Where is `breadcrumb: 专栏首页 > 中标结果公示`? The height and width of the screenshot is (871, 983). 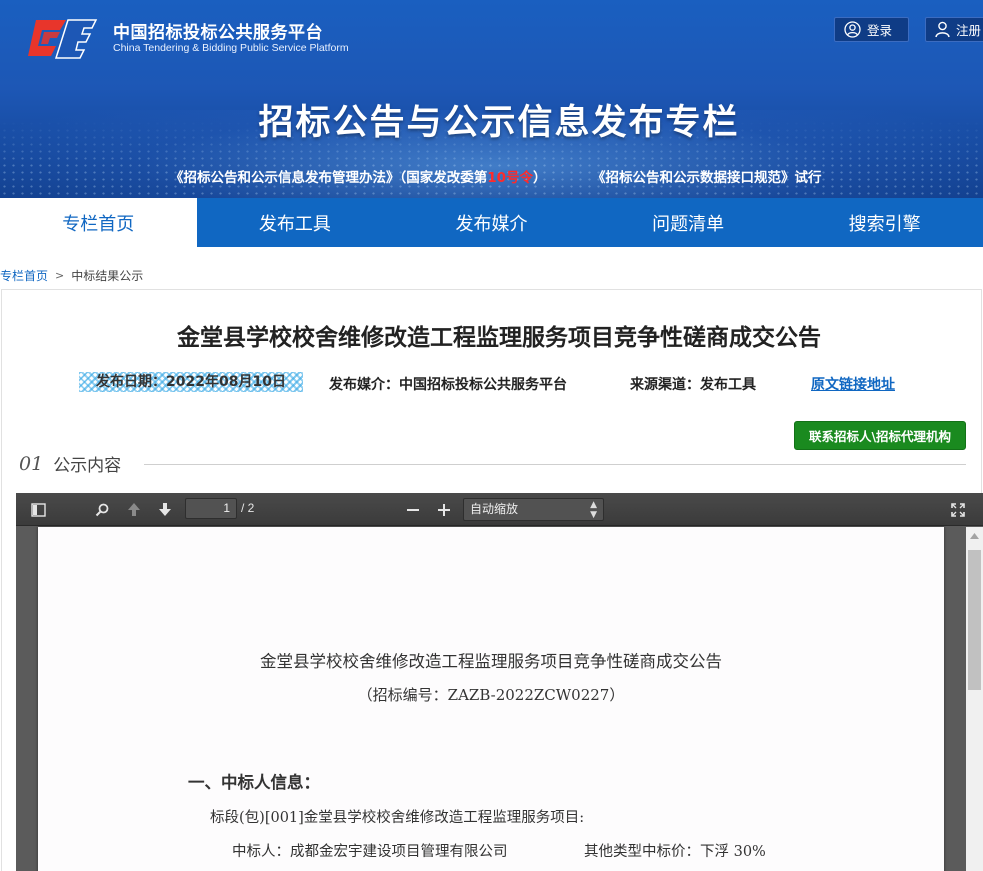 breadcrumb: 专栏首页 > 中标结果公示 is located at coordinates (71, 275).